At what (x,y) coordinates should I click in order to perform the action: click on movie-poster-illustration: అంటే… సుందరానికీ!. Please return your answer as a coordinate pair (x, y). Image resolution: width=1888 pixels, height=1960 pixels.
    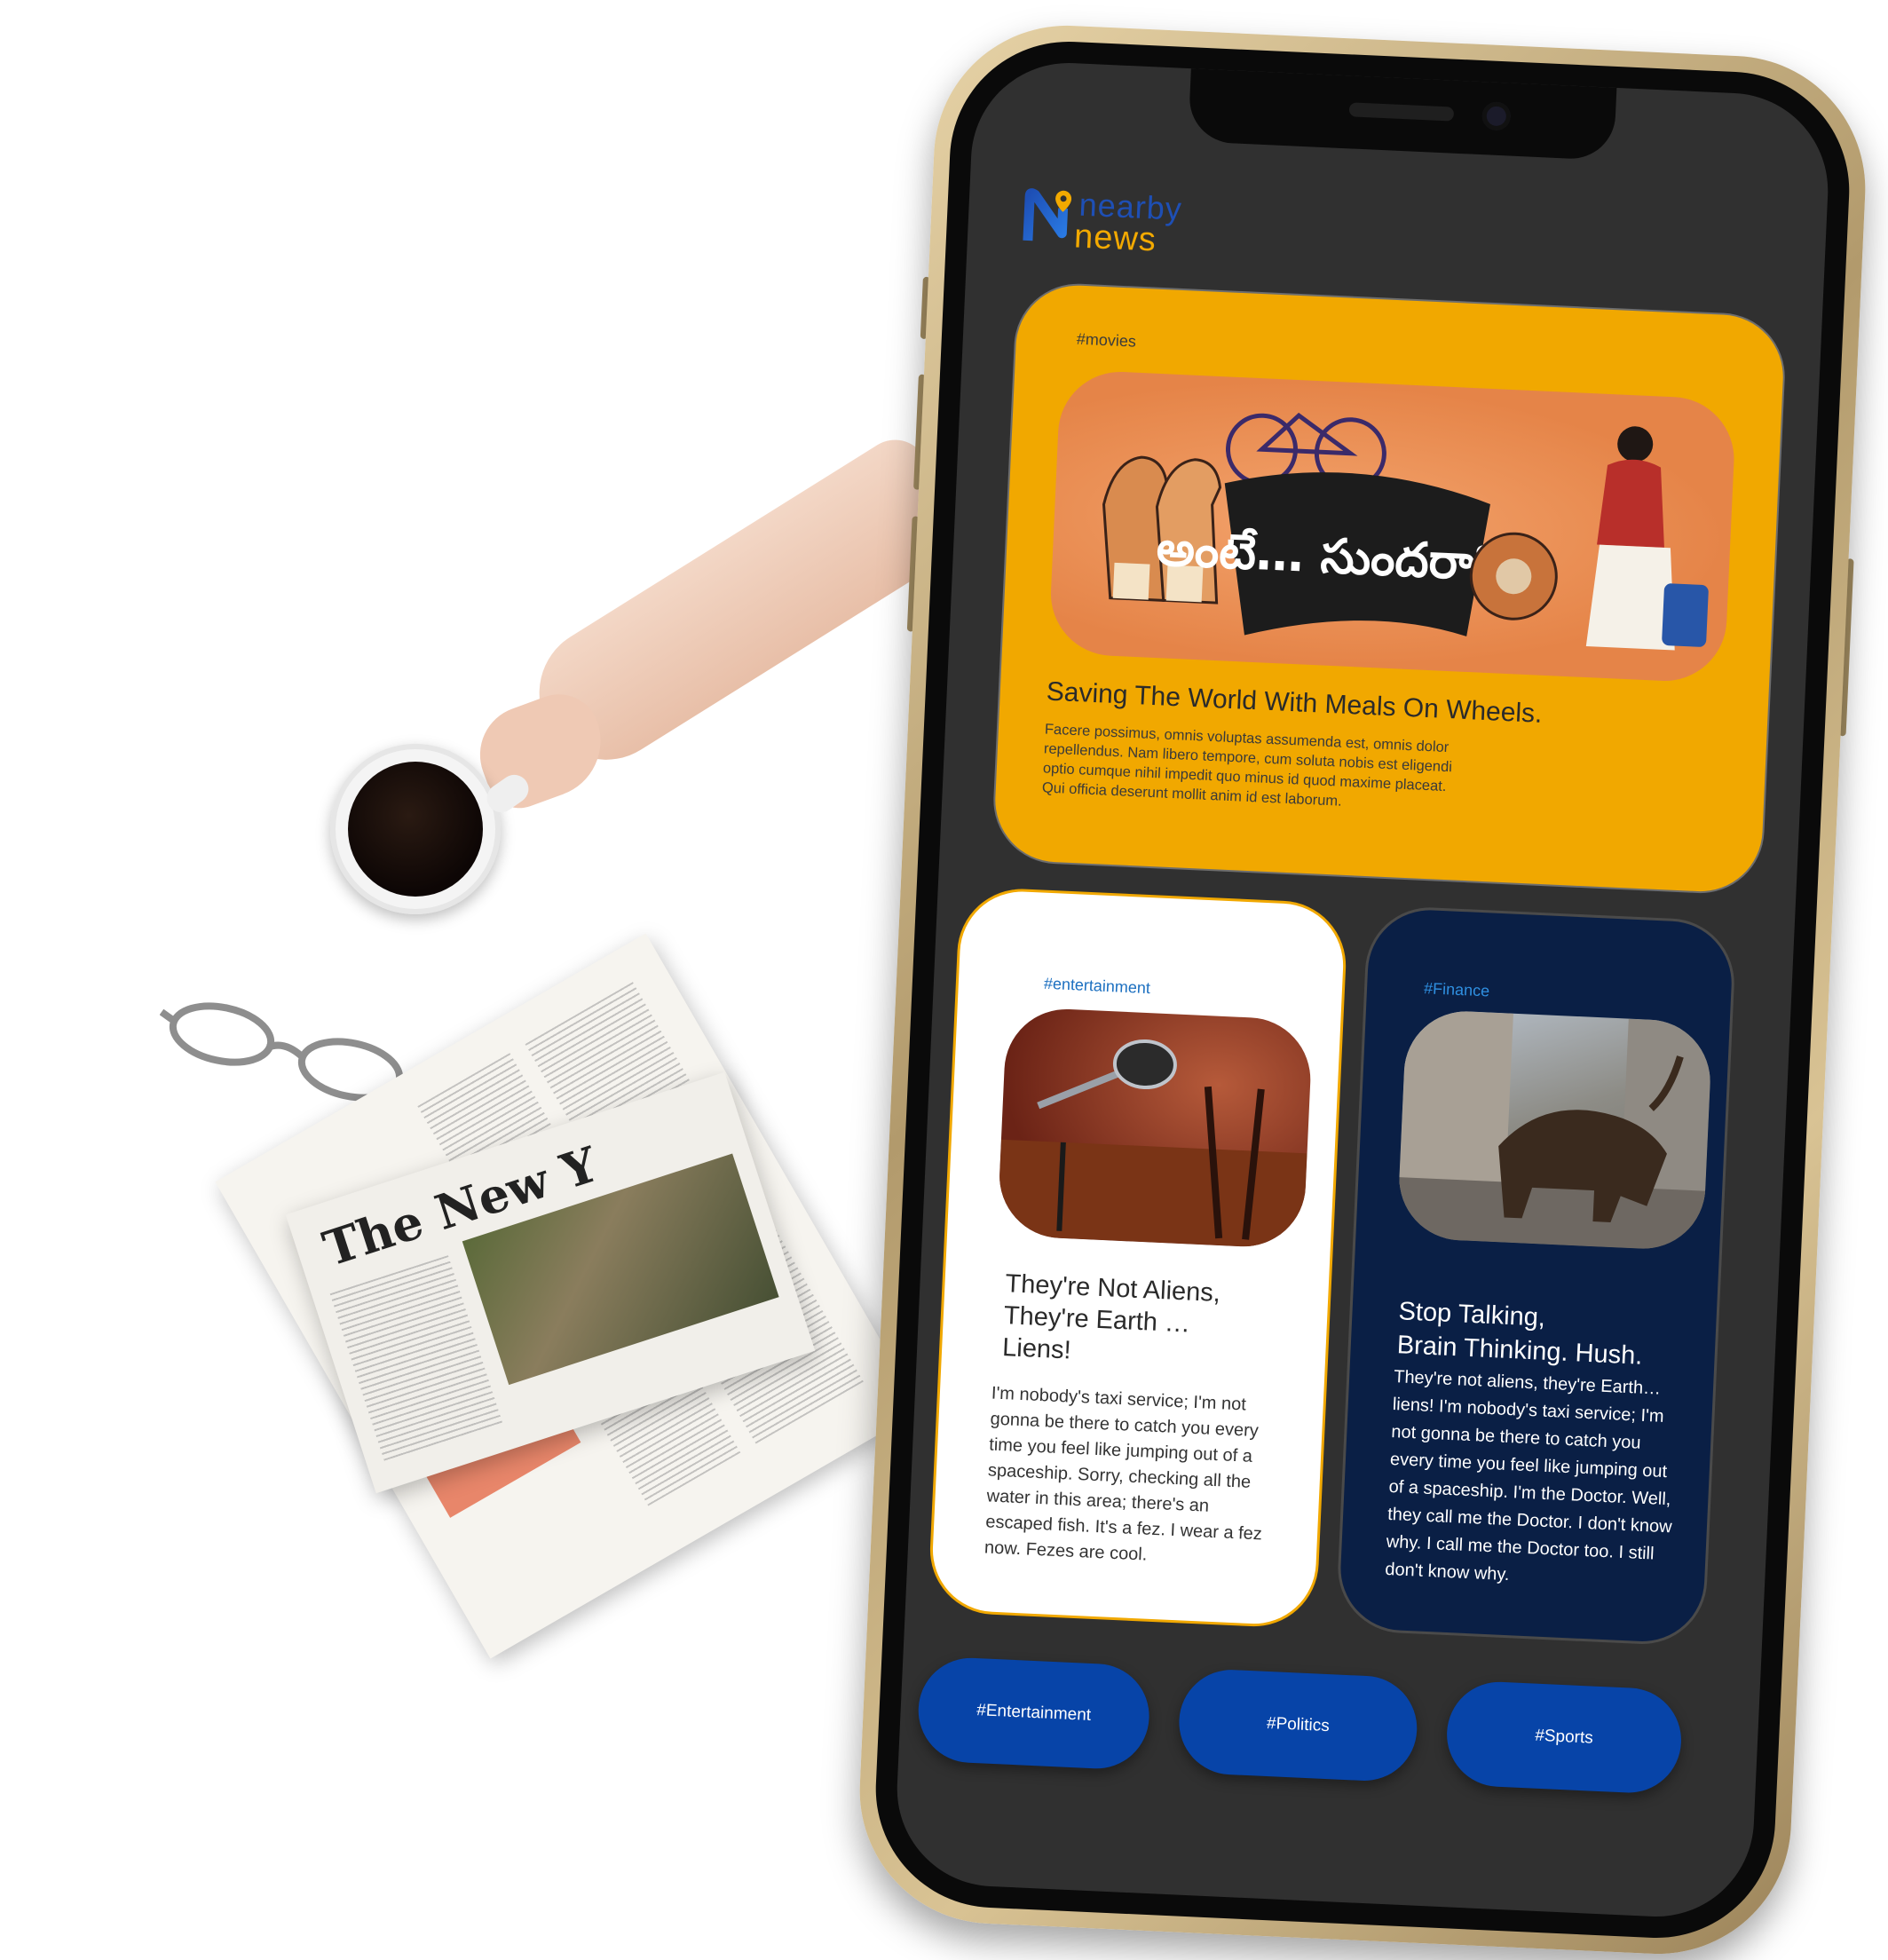
    Looking at the image, I should click on (1405, 531).